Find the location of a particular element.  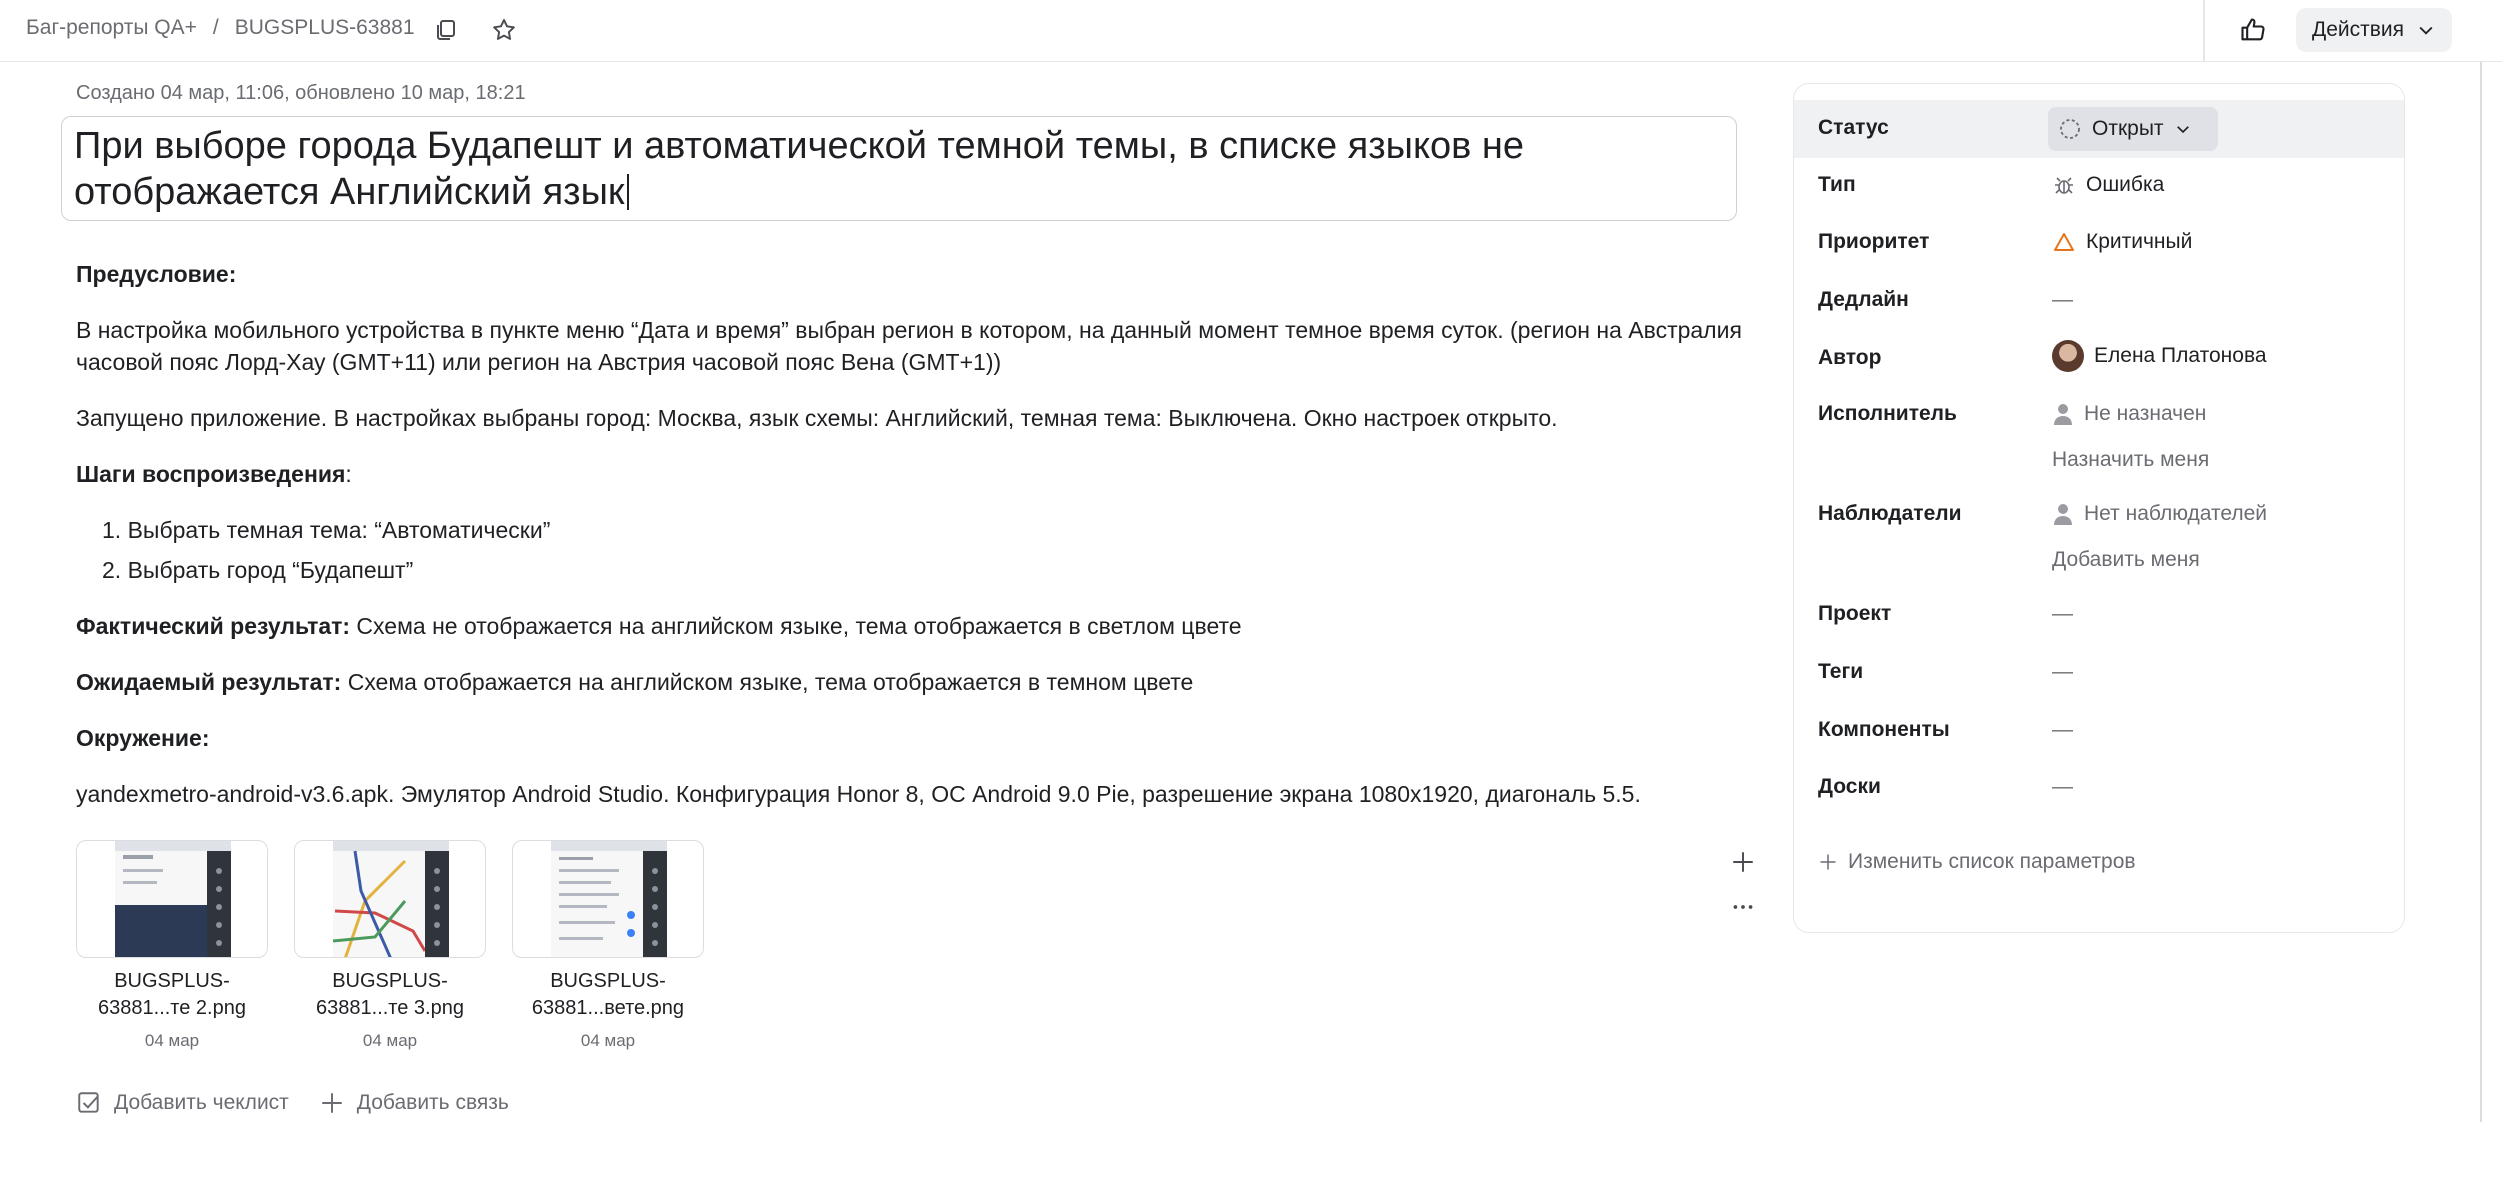

components-value: — is located at coordinates (2062, 730).